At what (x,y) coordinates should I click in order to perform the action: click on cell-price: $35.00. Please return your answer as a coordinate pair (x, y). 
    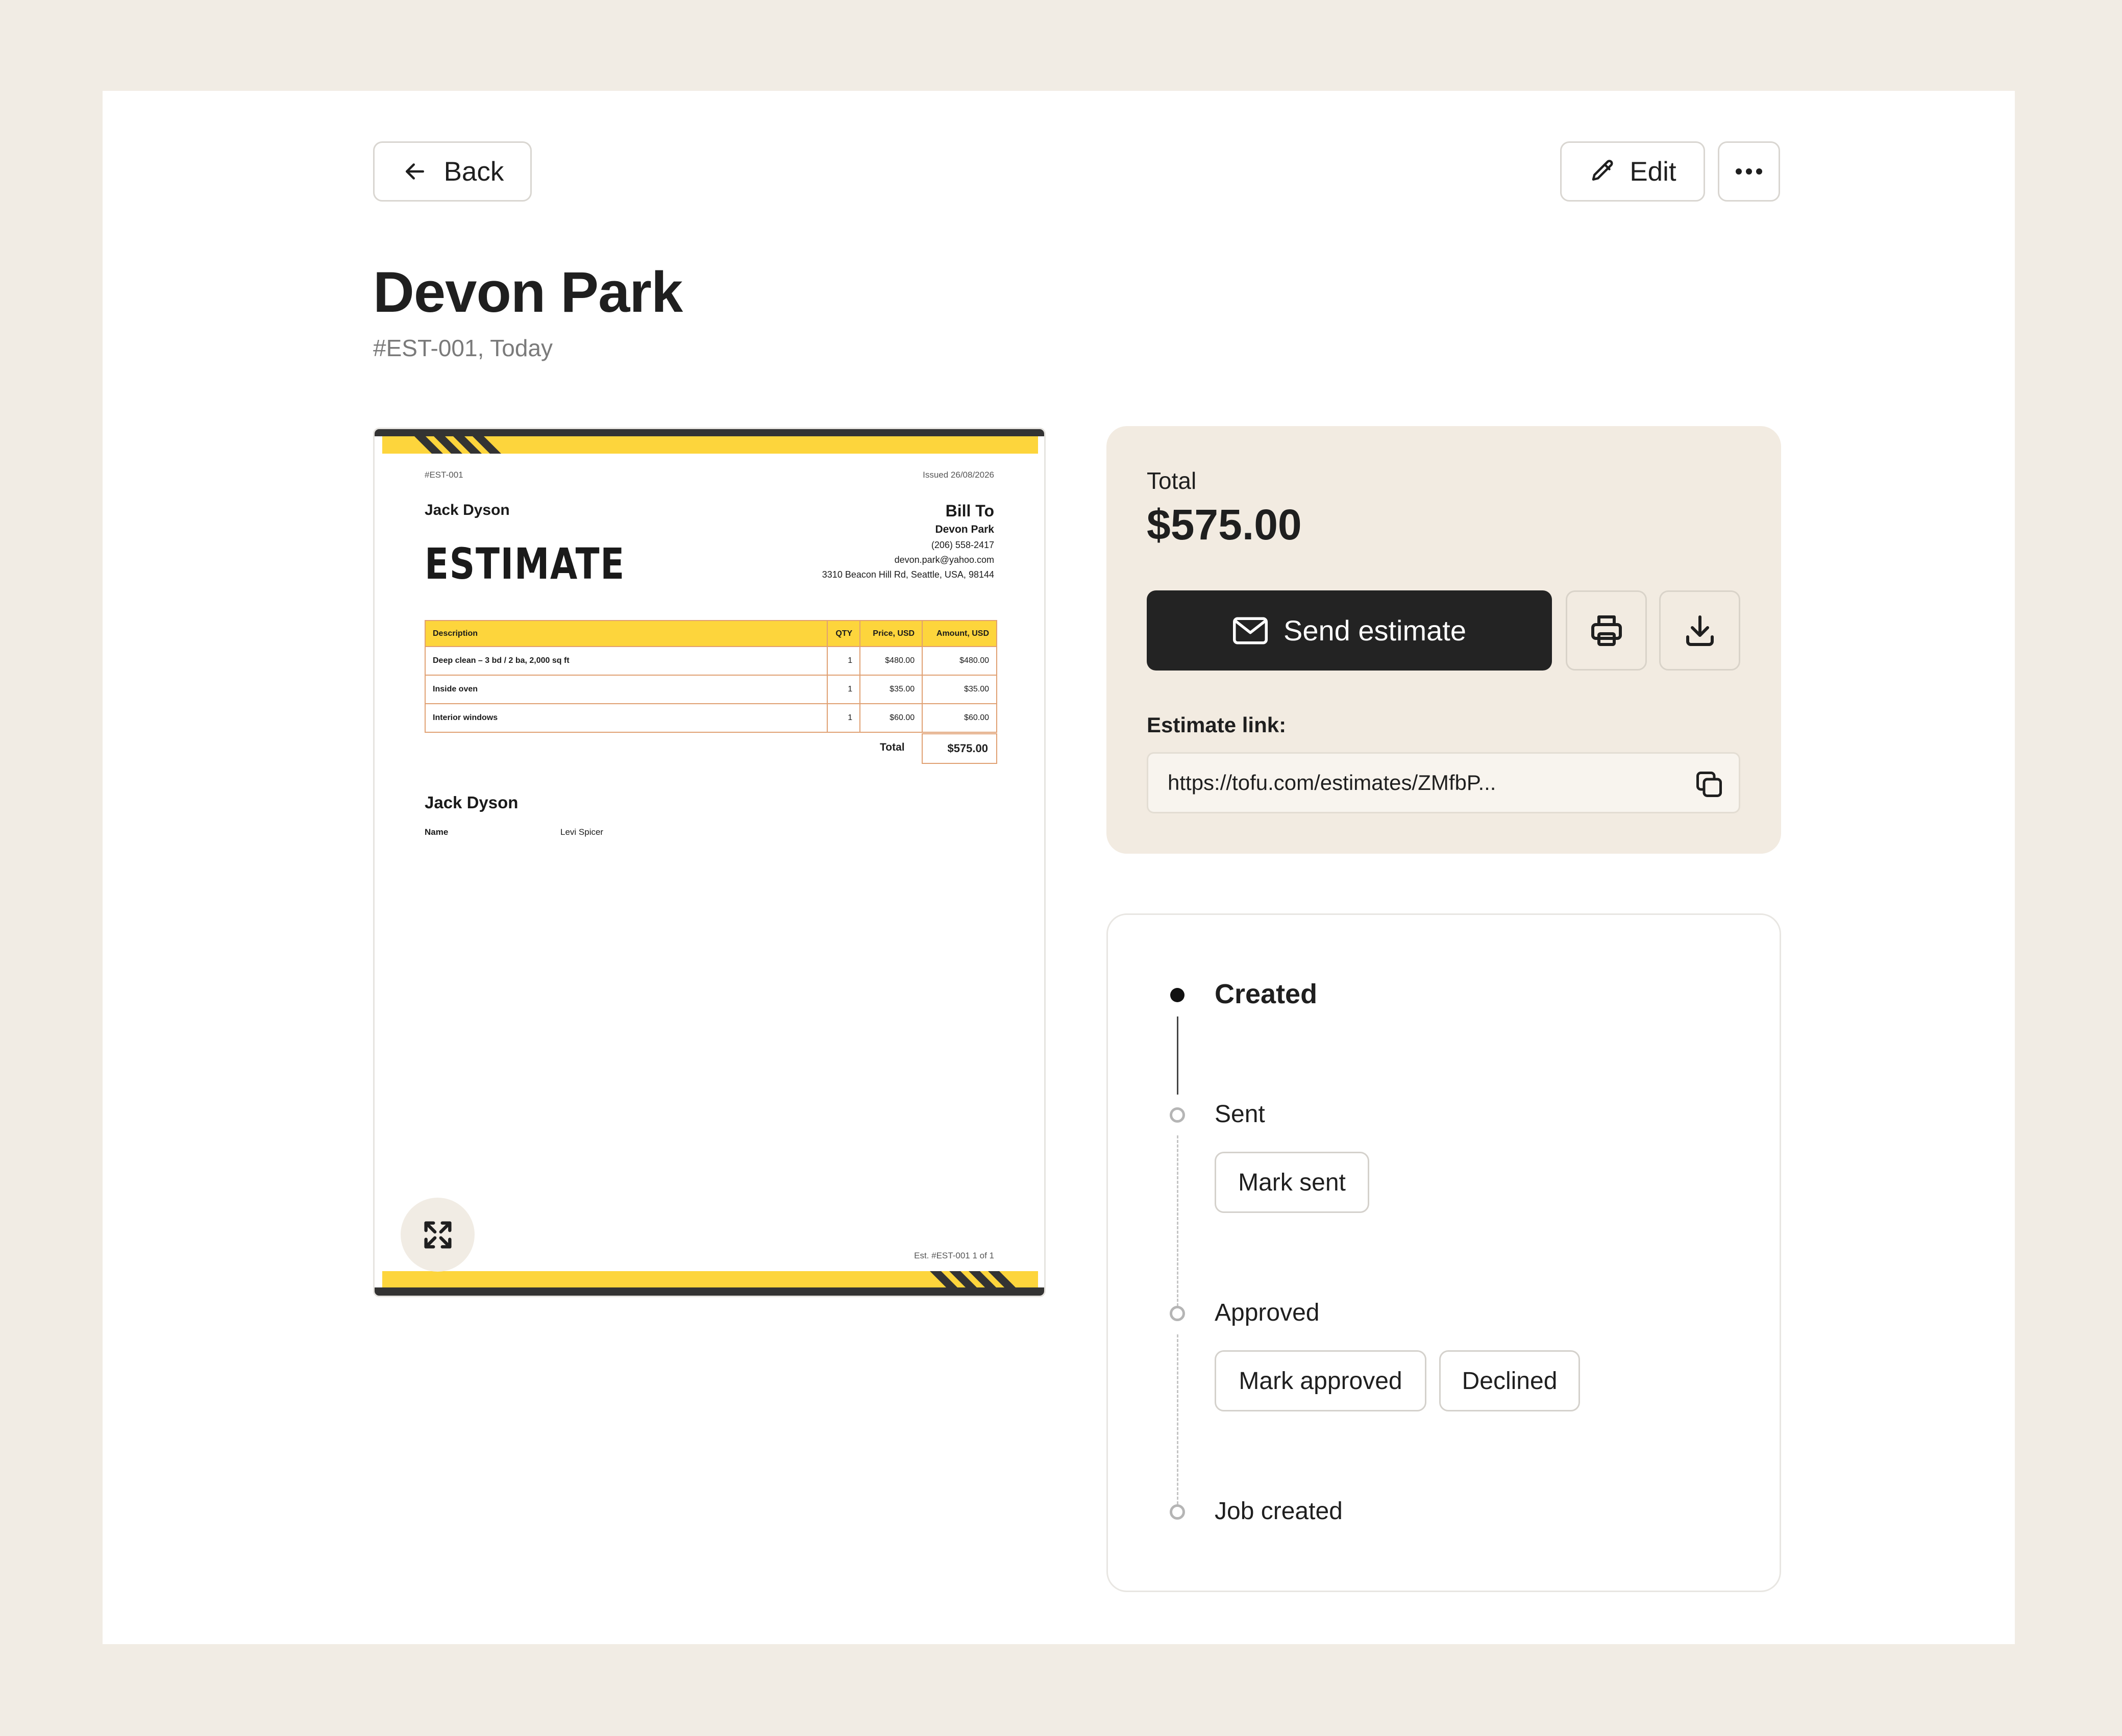
    Looking at the image, I should click on (891, 689).